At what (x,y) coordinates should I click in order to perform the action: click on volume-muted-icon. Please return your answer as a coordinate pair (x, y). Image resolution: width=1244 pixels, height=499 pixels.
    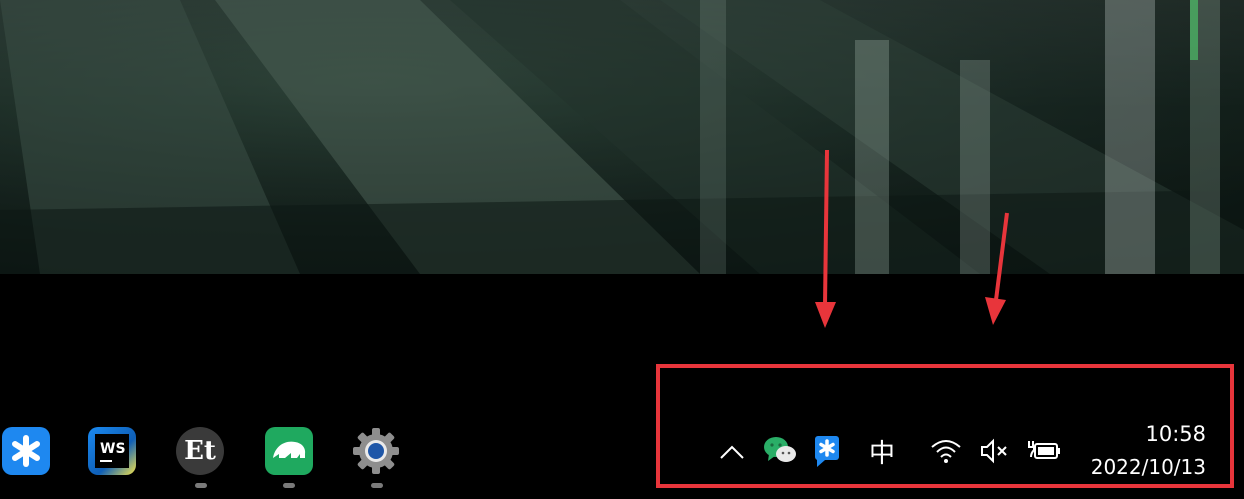
    Looking at the image, I should click on (994, 451).